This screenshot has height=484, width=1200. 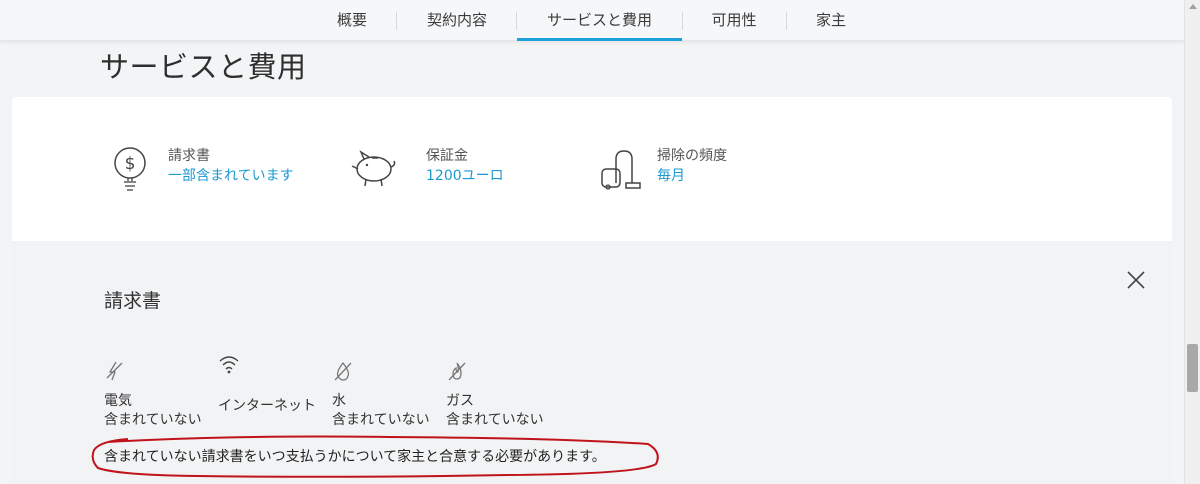 I want to click on close-icon, so click(x=1136, y=280).